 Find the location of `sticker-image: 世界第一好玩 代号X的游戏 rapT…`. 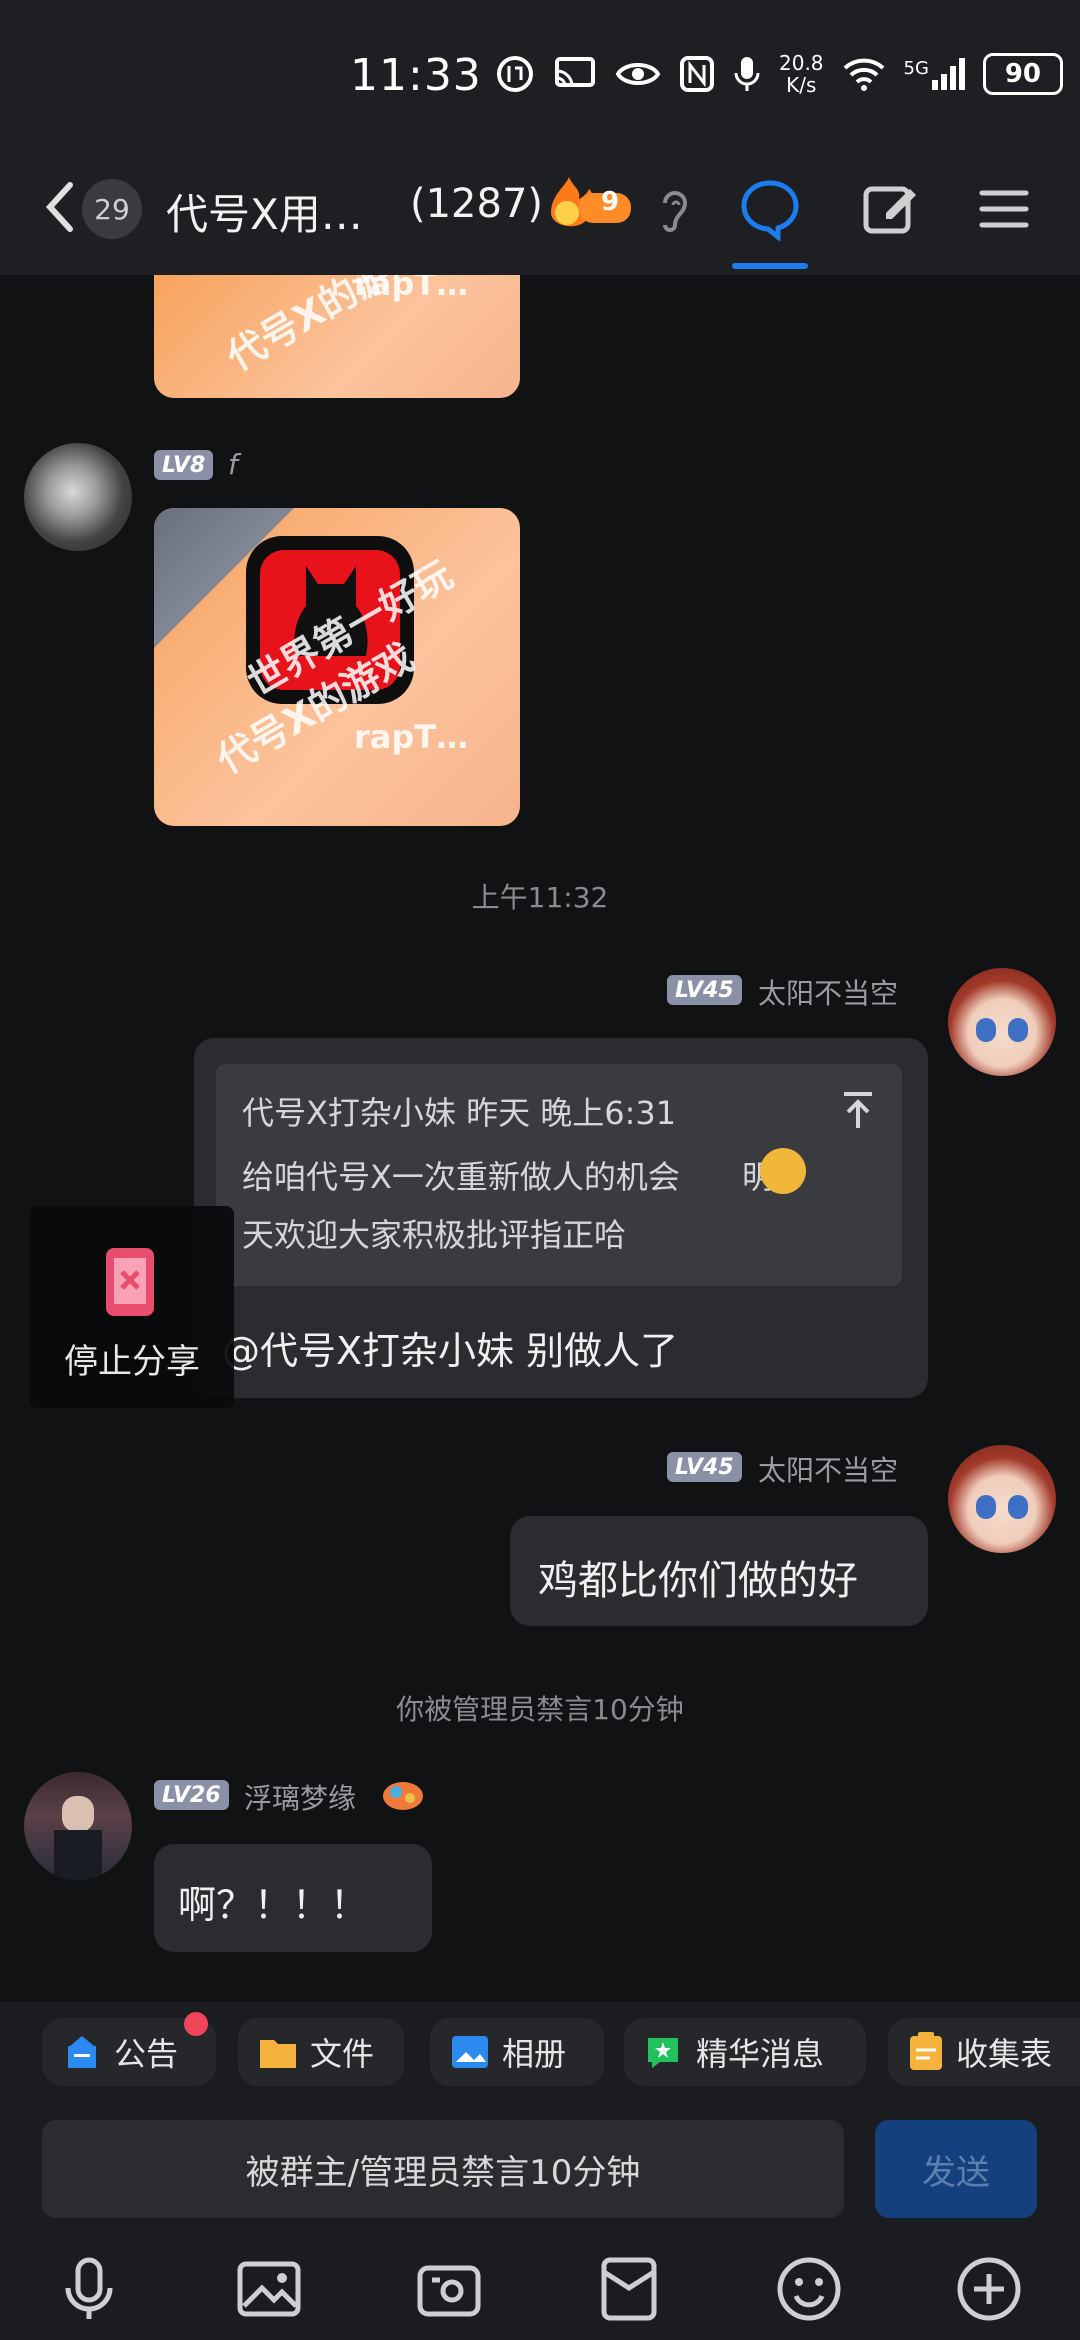

sticker-image: 世界第一好玩 代号X的游戏 rapT… is located at coordinates (337, 667).